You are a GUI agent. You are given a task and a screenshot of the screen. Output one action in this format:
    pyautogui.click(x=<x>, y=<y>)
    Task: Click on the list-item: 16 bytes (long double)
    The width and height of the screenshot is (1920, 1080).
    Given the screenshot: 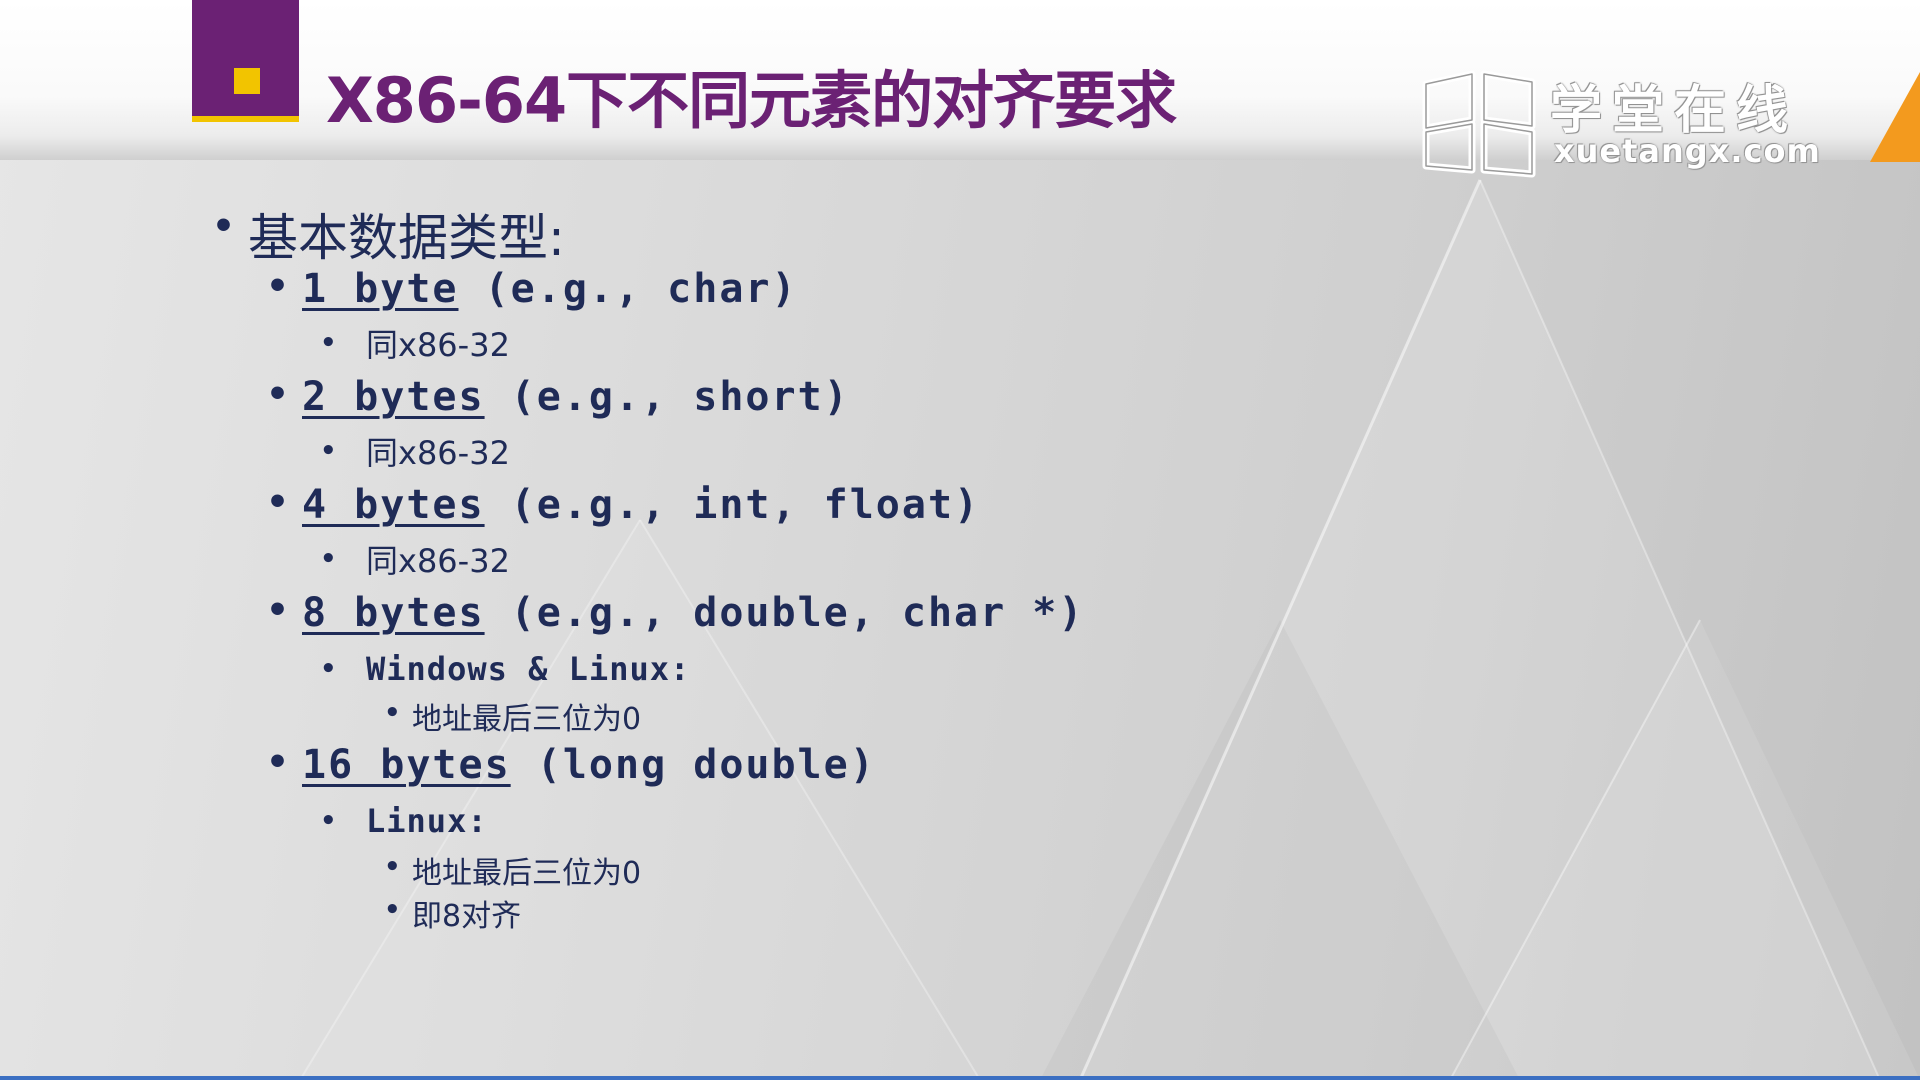 What is the action you would take?
    pyautogui.click(x=589, y=765)
    